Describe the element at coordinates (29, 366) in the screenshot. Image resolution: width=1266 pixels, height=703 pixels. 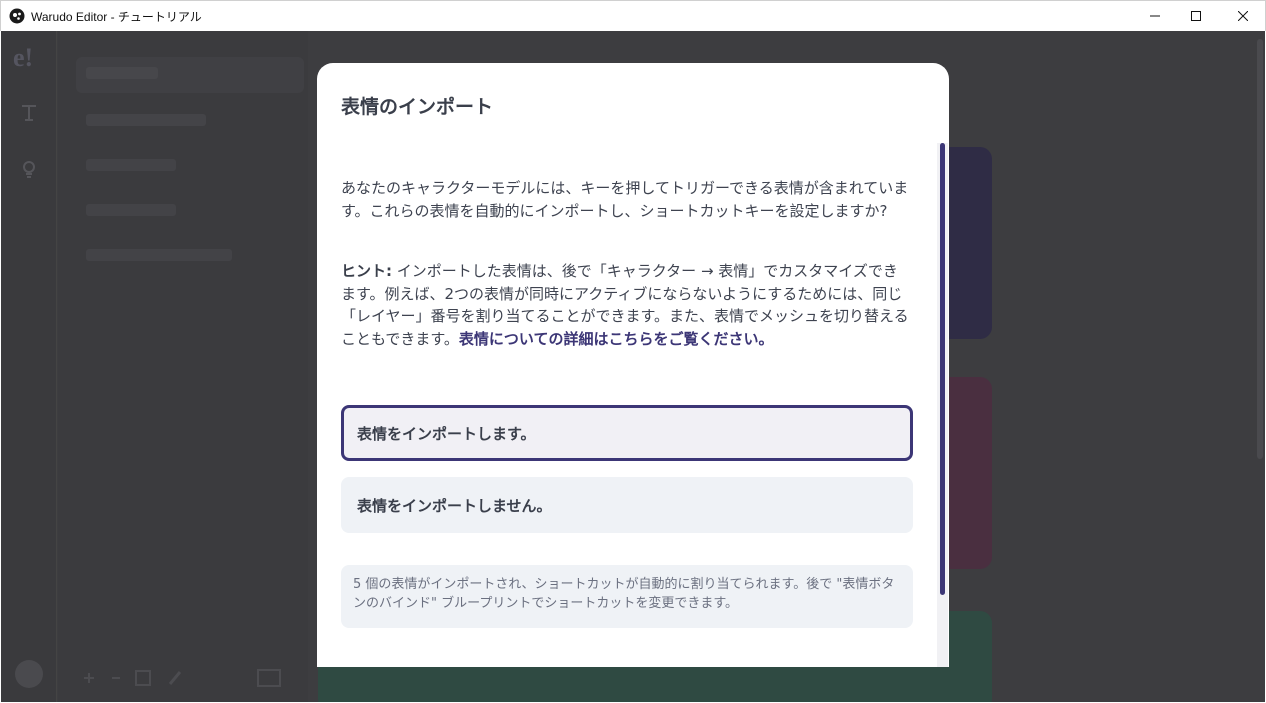
I see `left-rail: e!` at that location.